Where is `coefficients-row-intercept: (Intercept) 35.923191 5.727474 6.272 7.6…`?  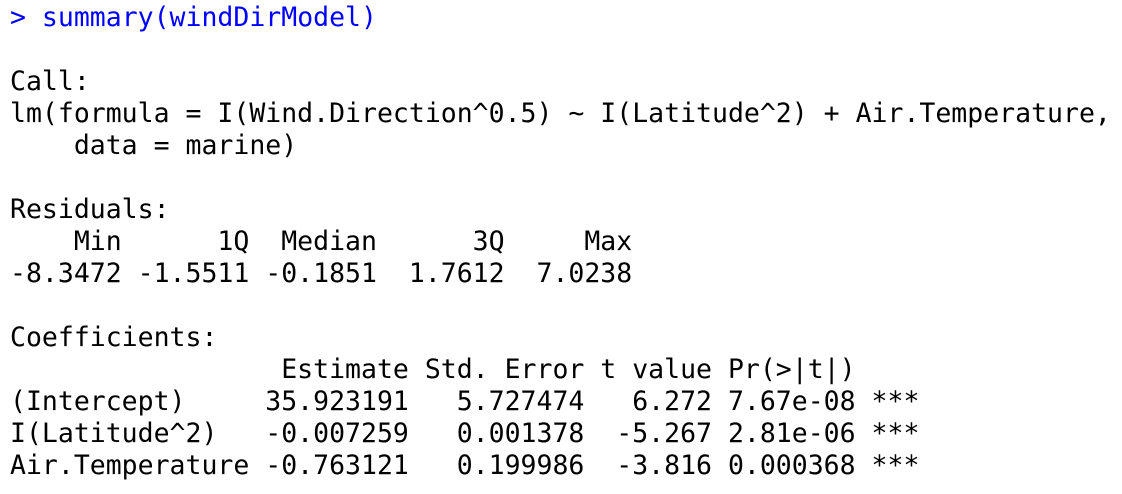
coefficients-row-intercept: (Intercept) 35.923191 5.727474 6.272 7.6… is located at coordinates (465, 401).